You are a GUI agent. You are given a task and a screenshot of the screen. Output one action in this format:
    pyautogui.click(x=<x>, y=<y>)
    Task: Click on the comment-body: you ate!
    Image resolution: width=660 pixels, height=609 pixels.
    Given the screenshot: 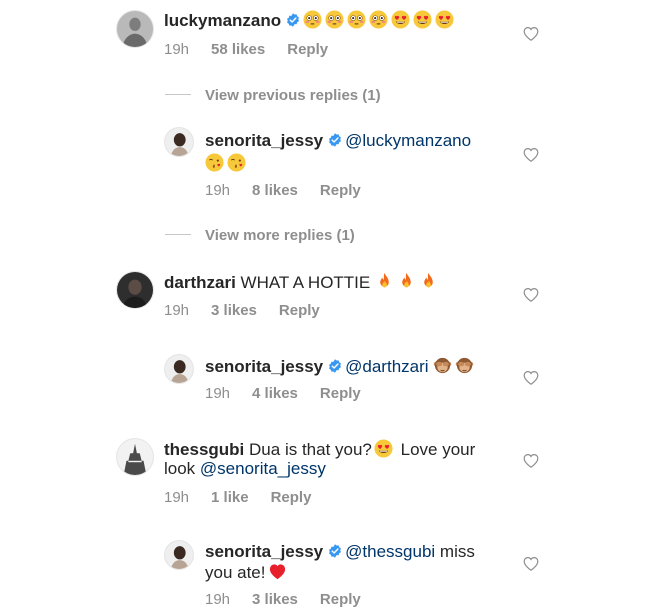 What is the action you would take?
    pyautogui.click(x=235, y=572)
    